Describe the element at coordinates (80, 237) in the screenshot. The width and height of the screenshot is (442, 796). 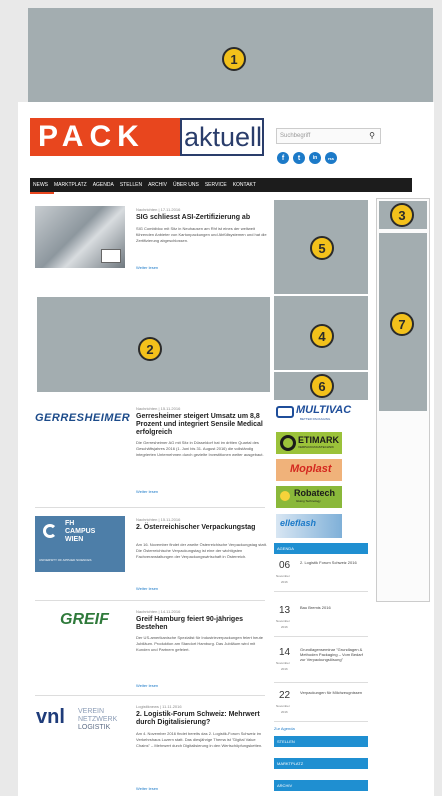
I see `article-thumbnail` at that location.